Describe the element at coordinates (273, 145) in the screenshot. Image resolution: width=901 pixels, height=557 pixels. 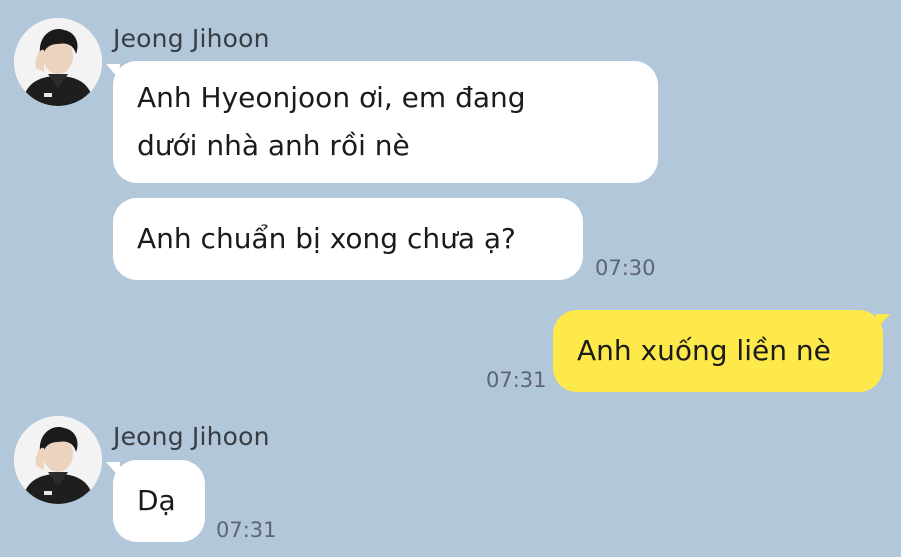
I see `message-text-line: dưới nhà anh rồi nè` at that location.